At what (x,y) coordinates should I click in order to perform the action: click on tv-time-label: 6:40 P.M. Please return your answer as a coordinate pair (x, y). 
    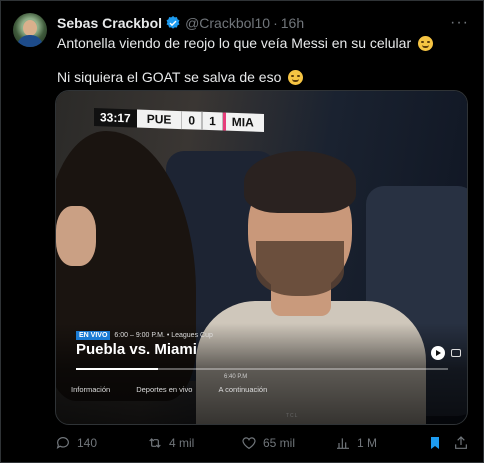
    Looking at the image, I should click on (236, 377).